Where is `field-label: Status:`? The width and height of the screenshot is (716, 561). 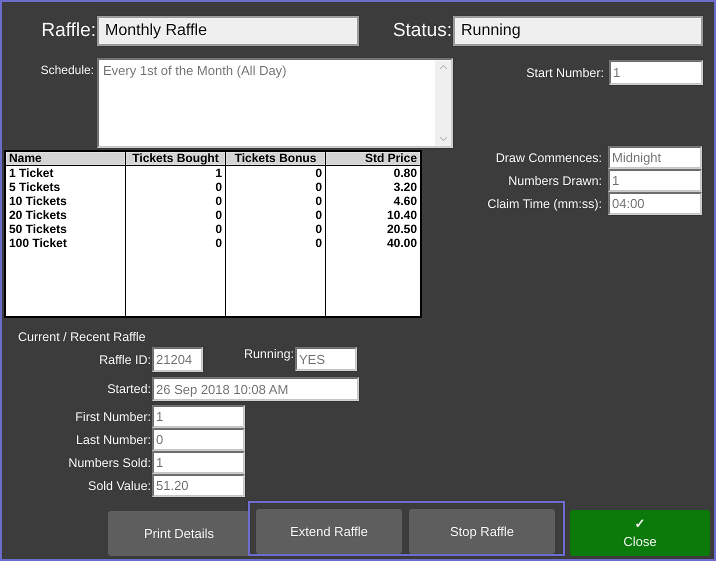 field-label: Status: is located at coordinates (422, 31).